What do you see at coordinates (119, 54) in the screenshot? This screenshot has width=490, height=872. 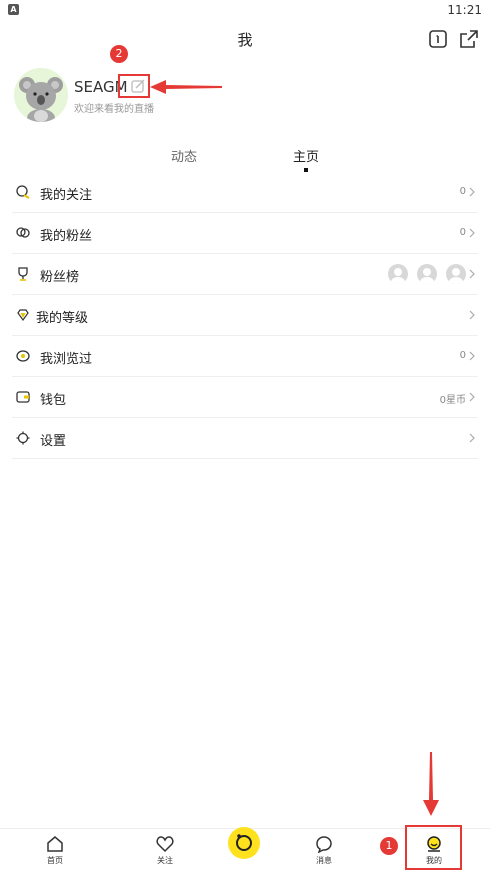 I see `annotation-badge-2: 2` at bounding box center [119, 54].